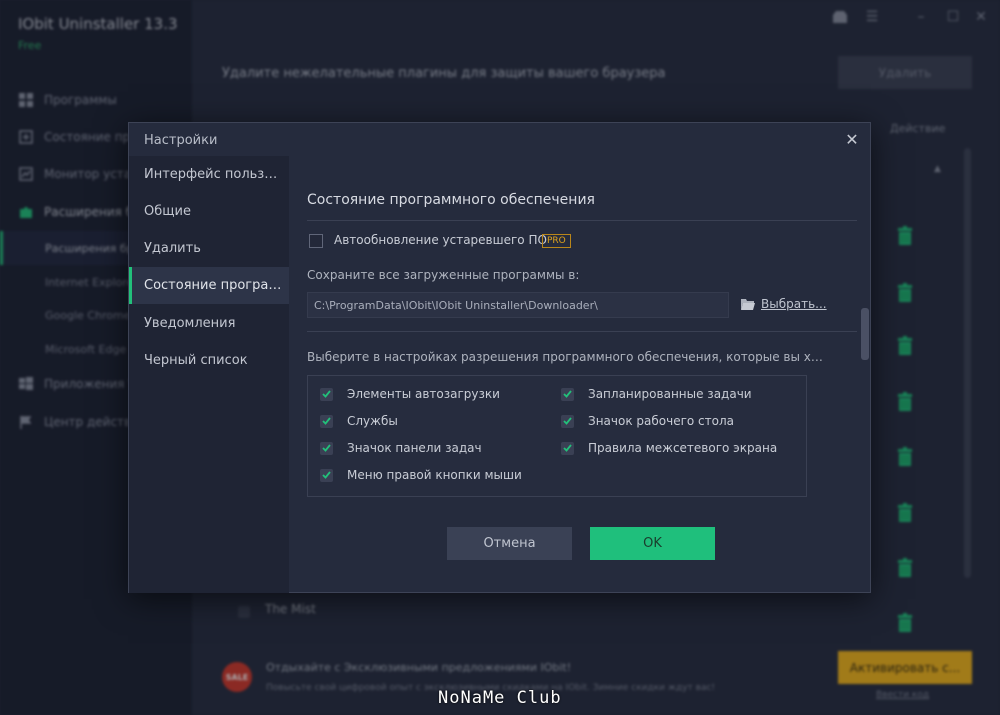 Image resolution: width=1000 pixels, height=715 pixels. Describe the element at coordinates (181, 140) in the screenshot. I see `dialog-title: Настройки` at that location.